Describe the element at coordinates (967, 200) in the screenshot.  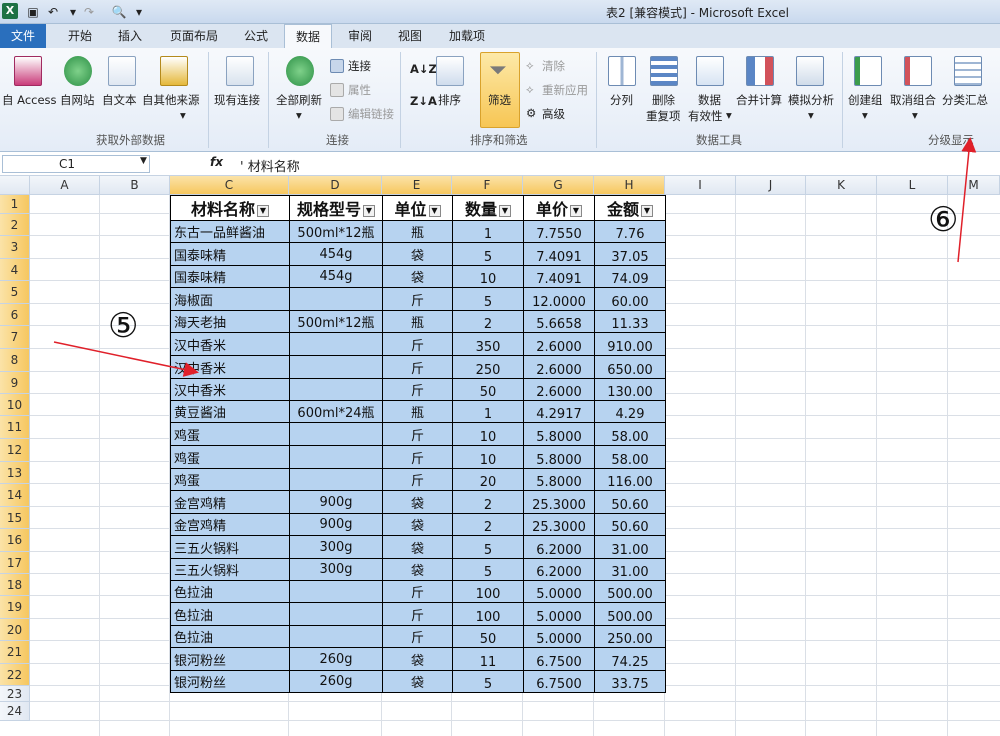
I see `arrow-to-subtotal` at that location.